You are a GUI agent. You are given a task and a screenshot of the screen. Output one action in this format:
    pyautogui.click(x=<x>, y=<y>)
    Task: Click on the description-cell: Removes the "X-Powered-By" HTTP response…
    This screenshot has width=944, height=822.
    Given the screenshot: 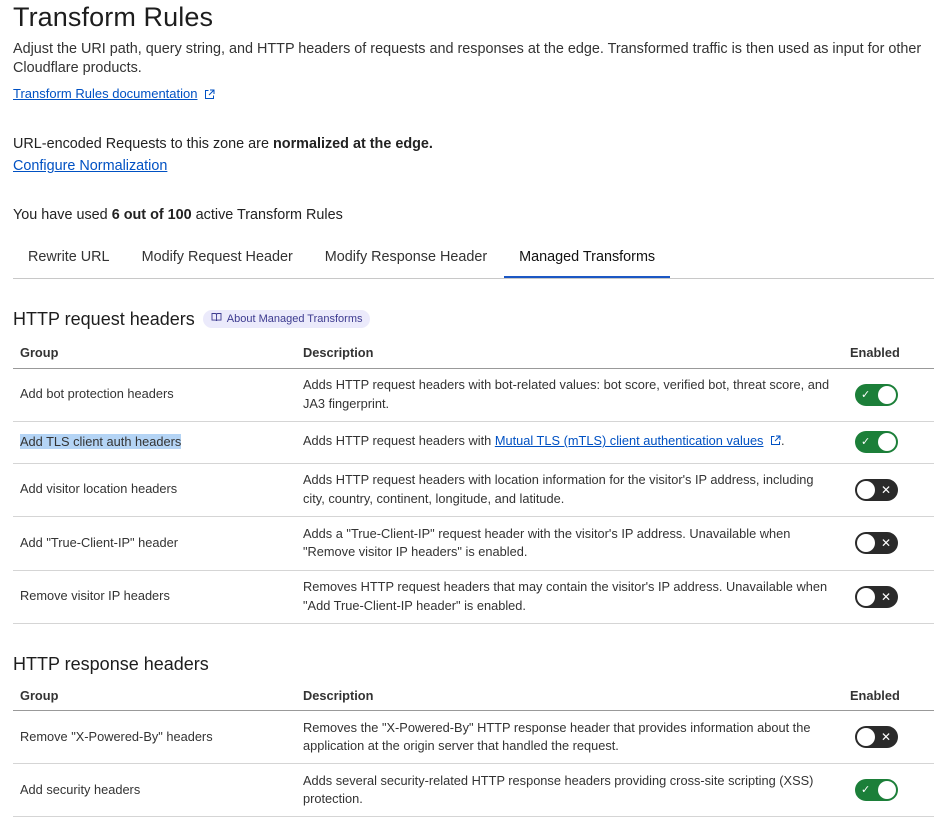 What is the action you would take?
    pyautogui.click(x=569, y=737)
    